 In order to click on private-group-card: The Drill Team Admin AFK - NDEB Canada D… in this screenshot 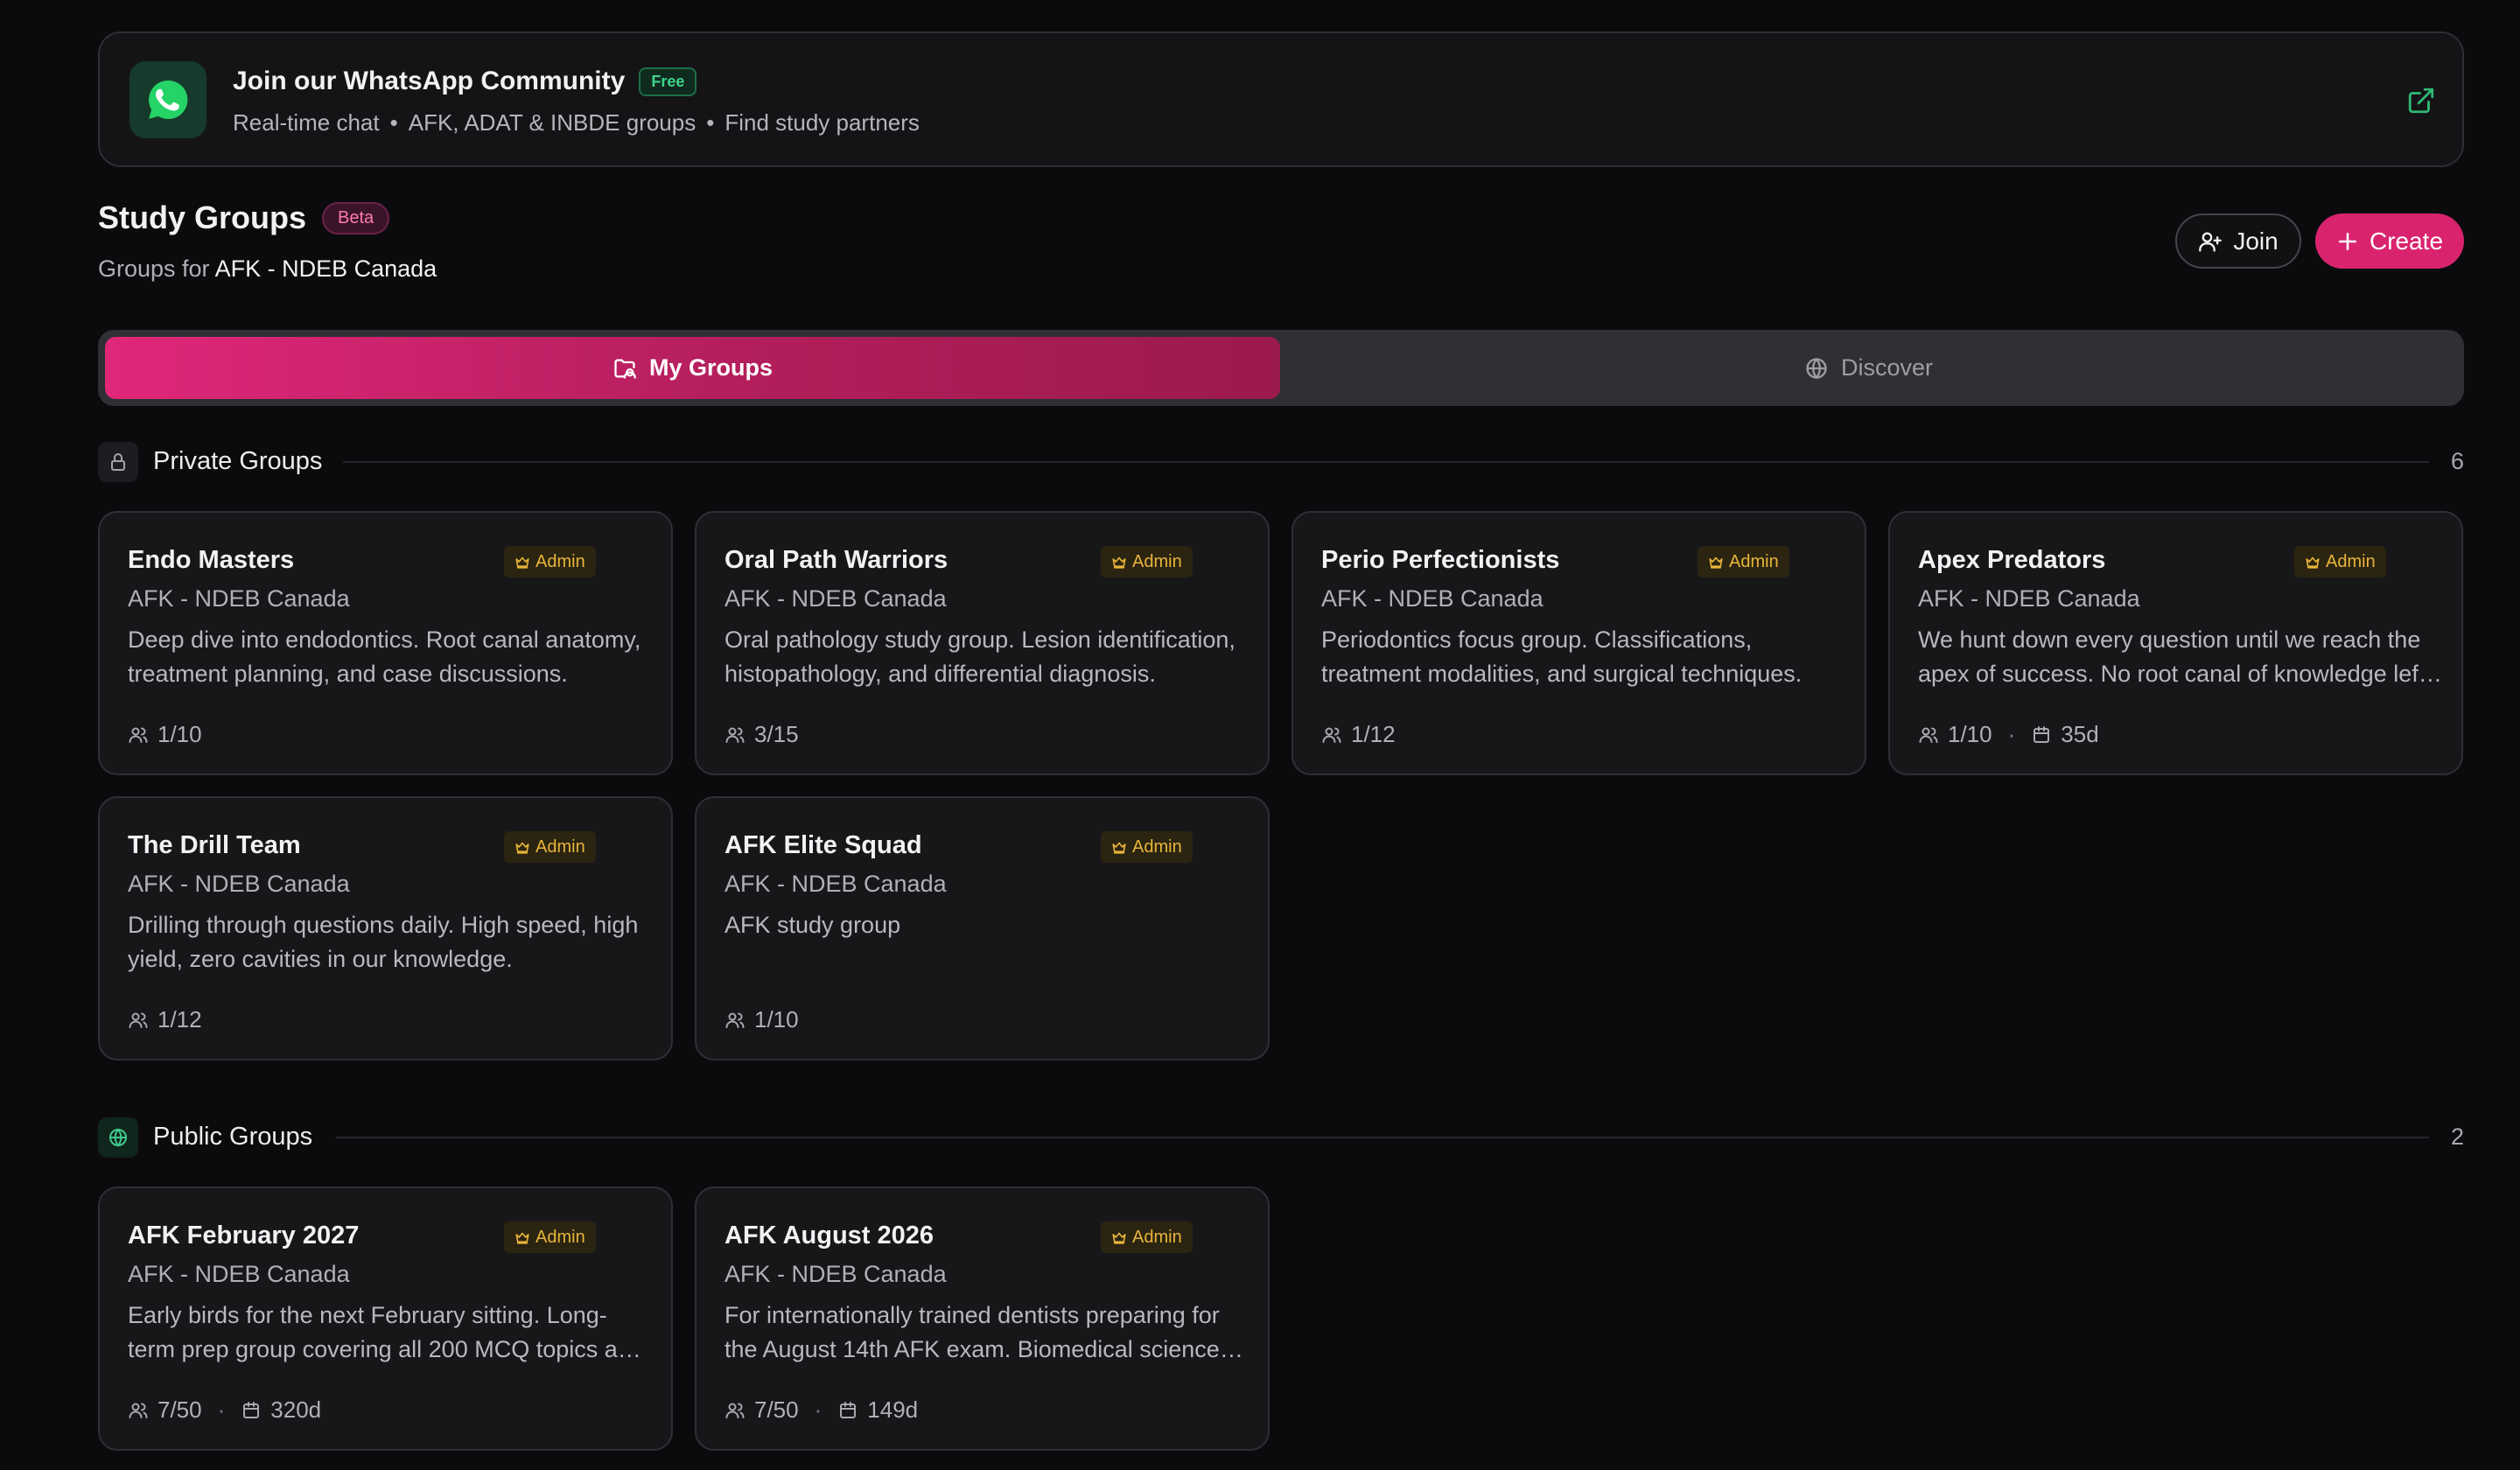, I will do `click(385, 928)`.